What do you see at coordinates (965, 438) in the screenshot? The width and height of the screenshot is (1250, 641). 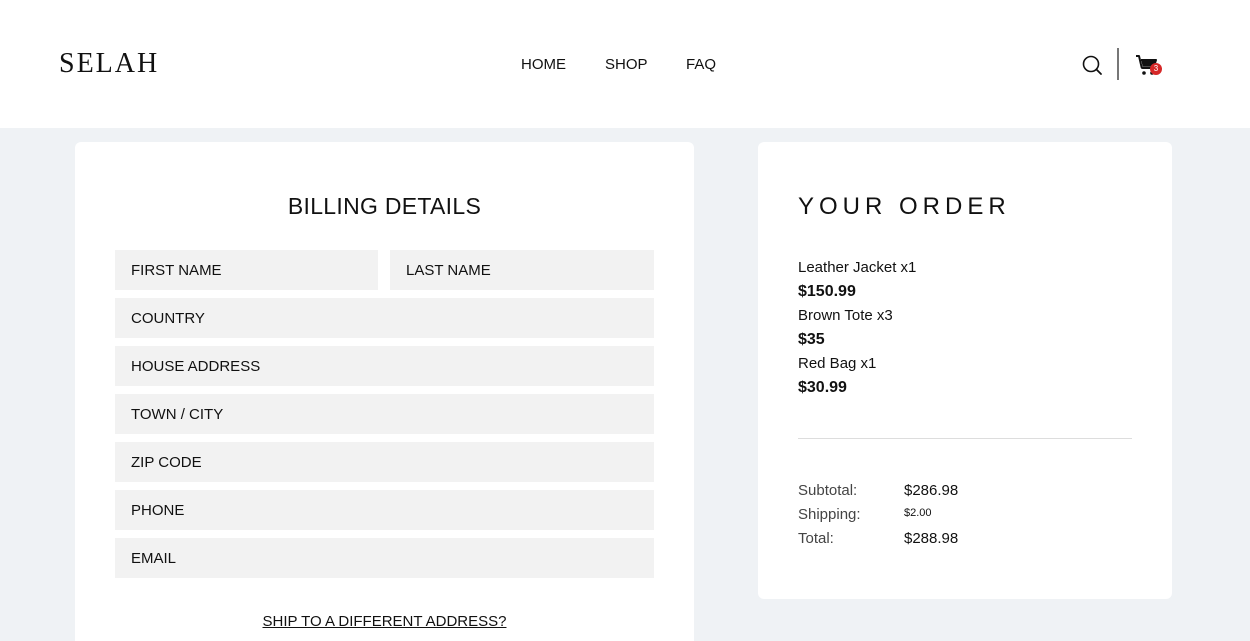 I see `order-divider` at bounding box center [965, 438].